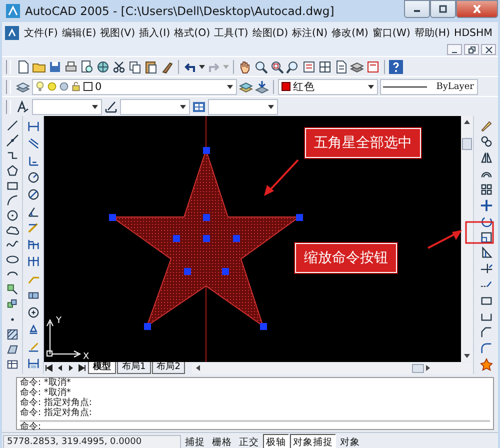  What do you see at coordinates (262, 87) in the screenshot?
I see `layer-arrow-icon` at bounding box center [262, 87].